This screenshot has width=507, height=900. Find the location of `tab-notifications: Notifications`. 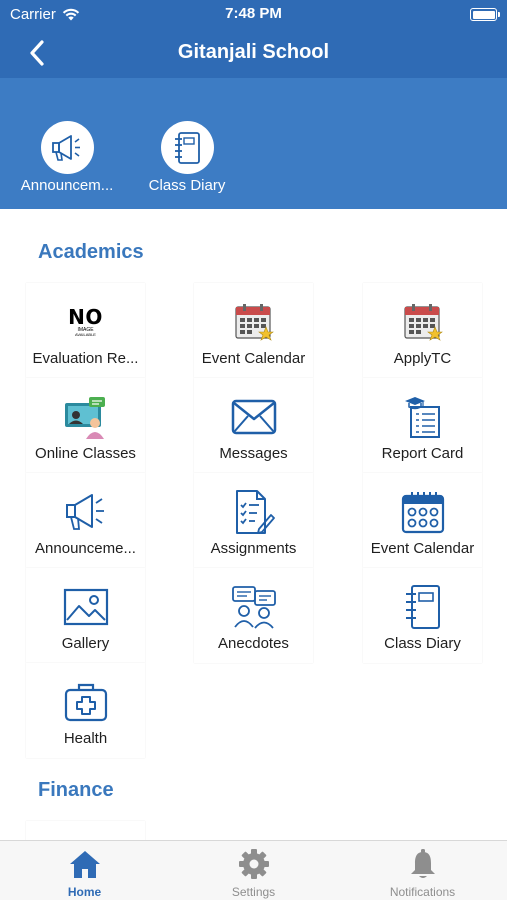

tab-notifications: Notifications is located at coordinates (422, 873).